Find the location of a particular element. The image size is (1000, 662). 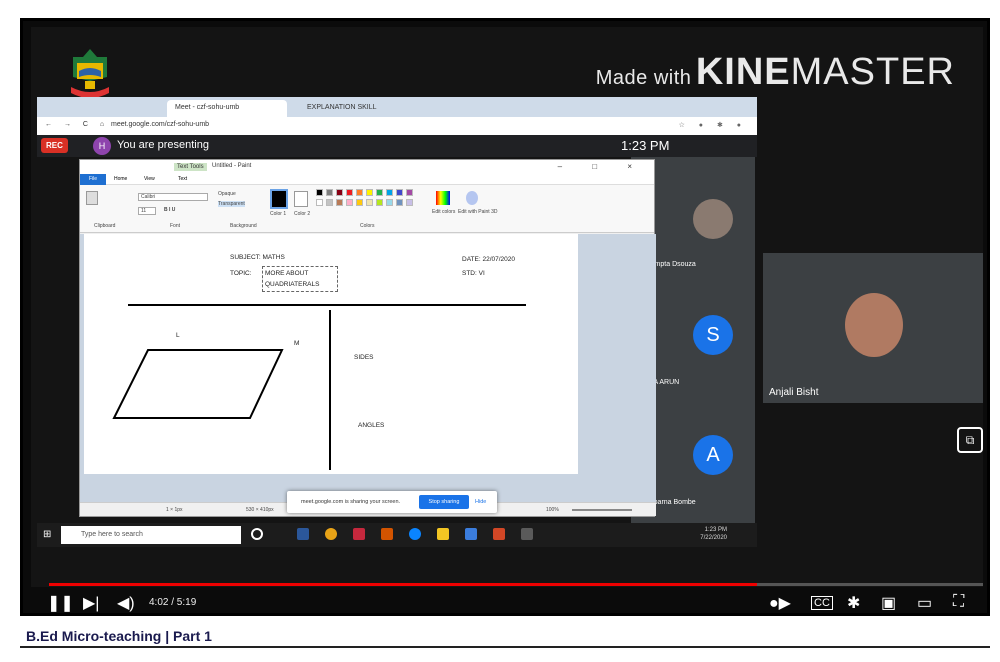

browser-tabbar: Meet - czf-sohu-umb EXPLANATION SKILL is located at coordinates (397, 107).